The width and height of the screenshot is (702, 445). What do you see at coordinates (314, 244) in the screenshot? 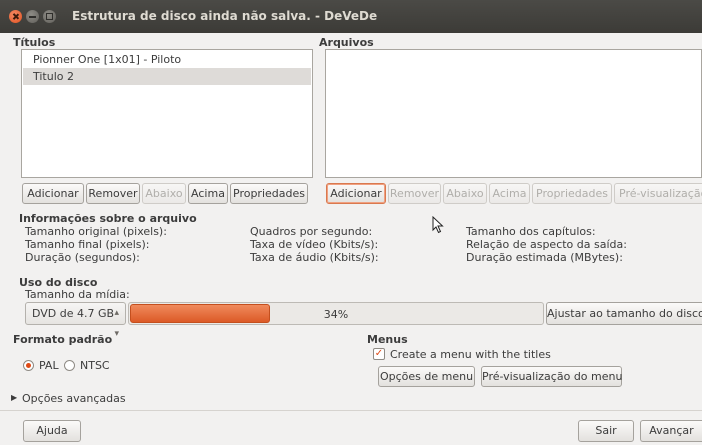
I see `video-rate-label: Taxa de vídeo (Kbits/s):` at bounding box center [314, 244].